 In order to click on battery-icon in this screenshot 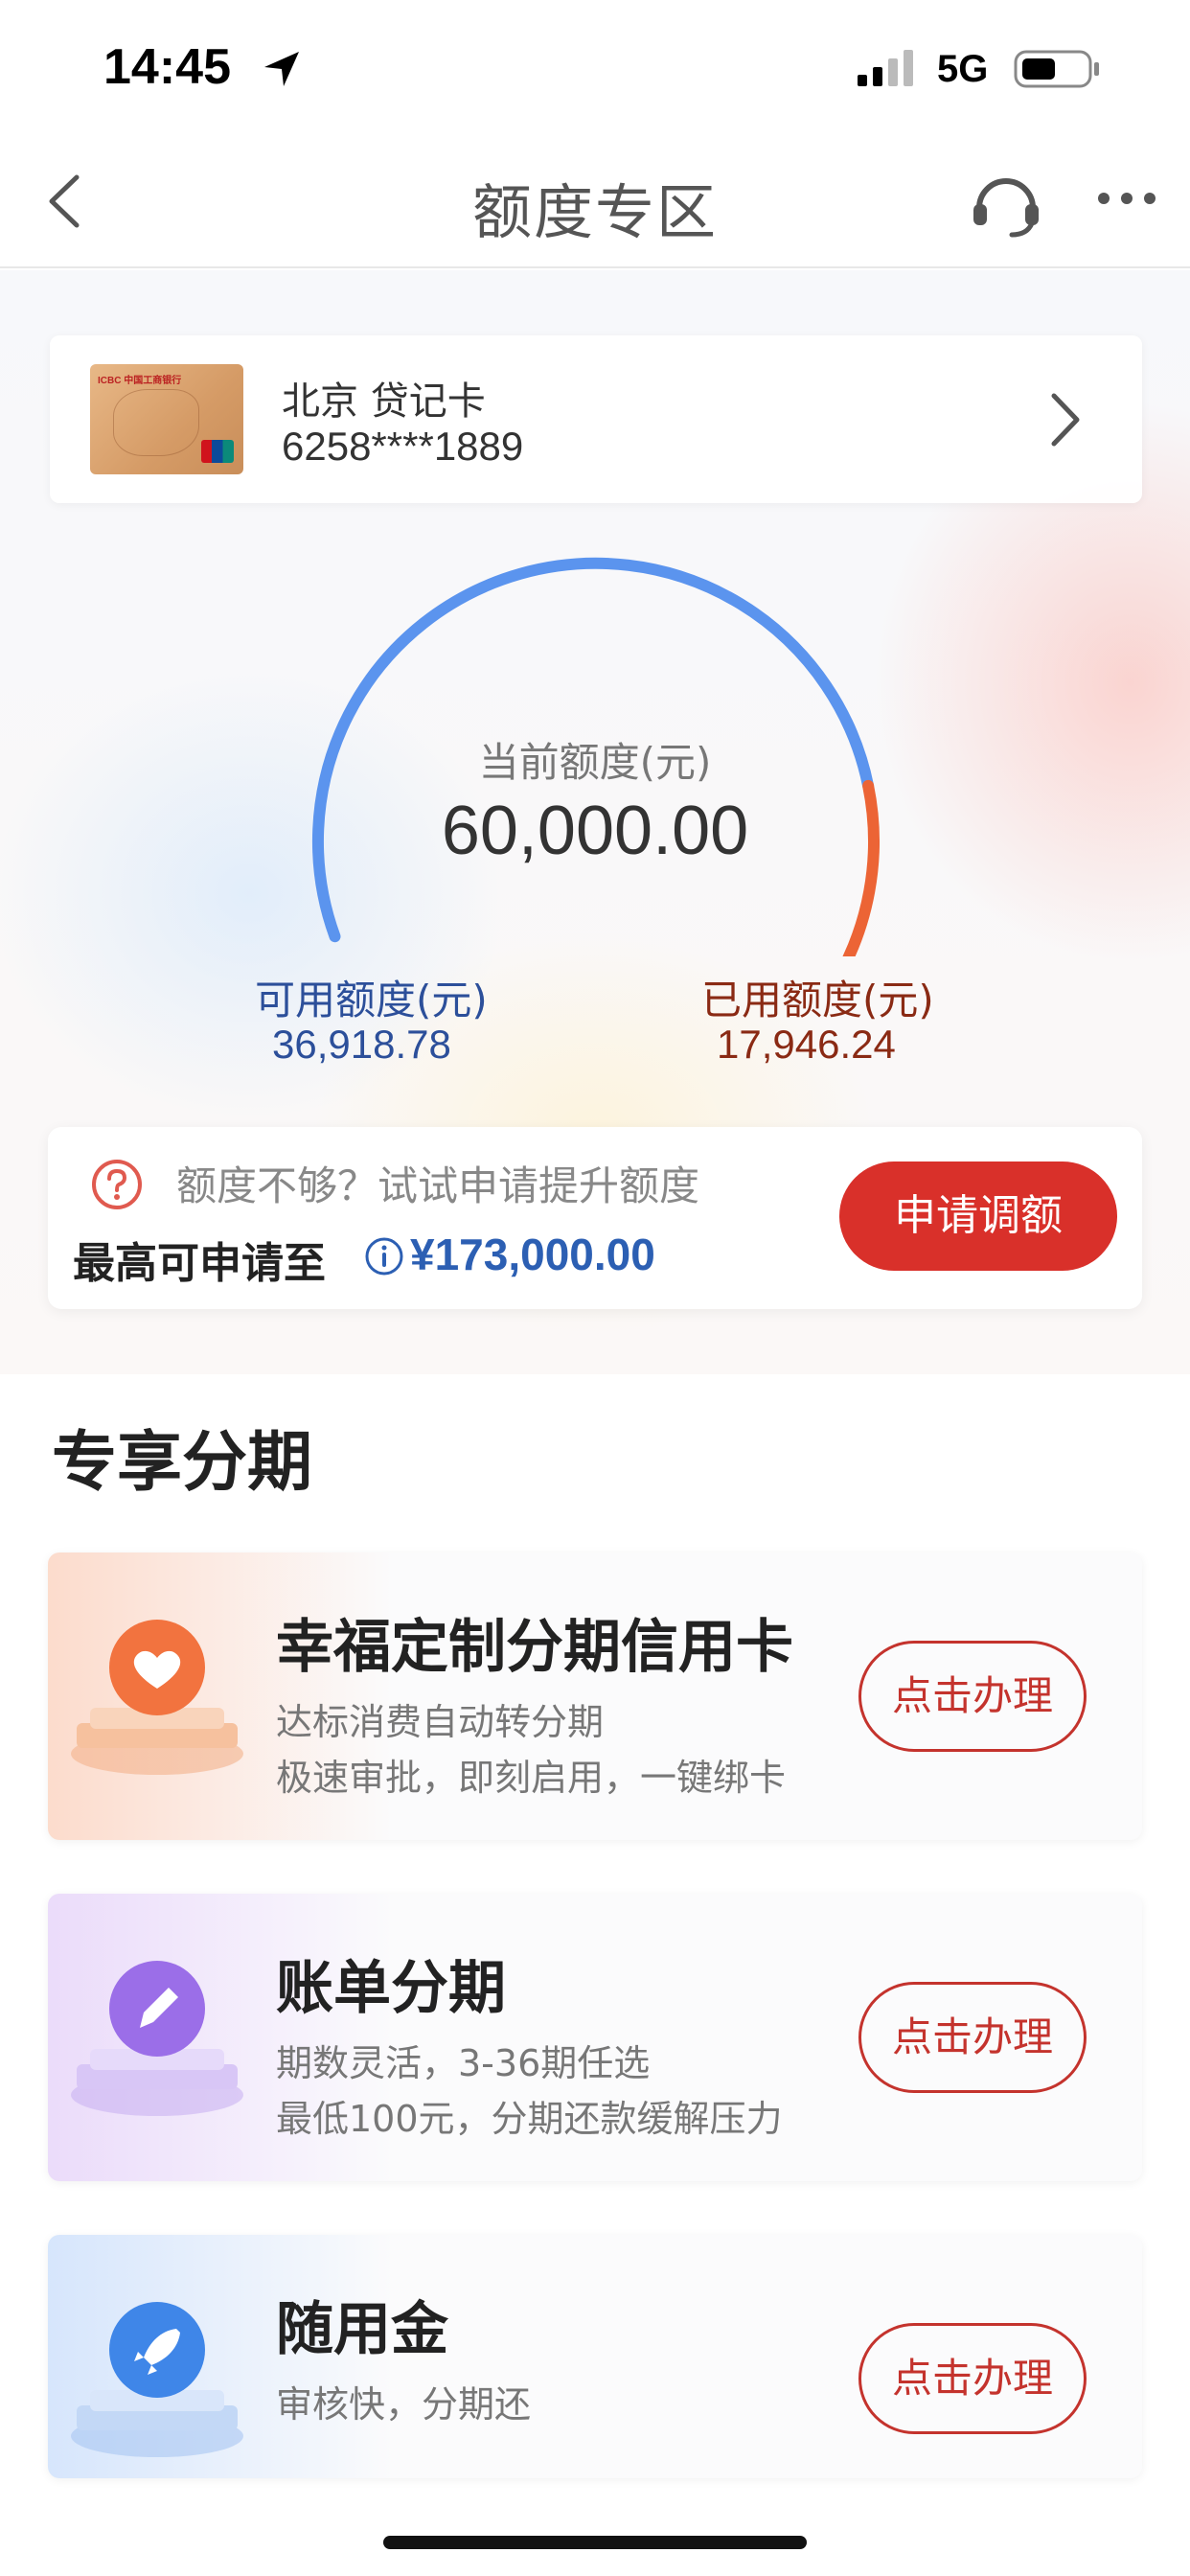, I will do `click(1058, 71)`.